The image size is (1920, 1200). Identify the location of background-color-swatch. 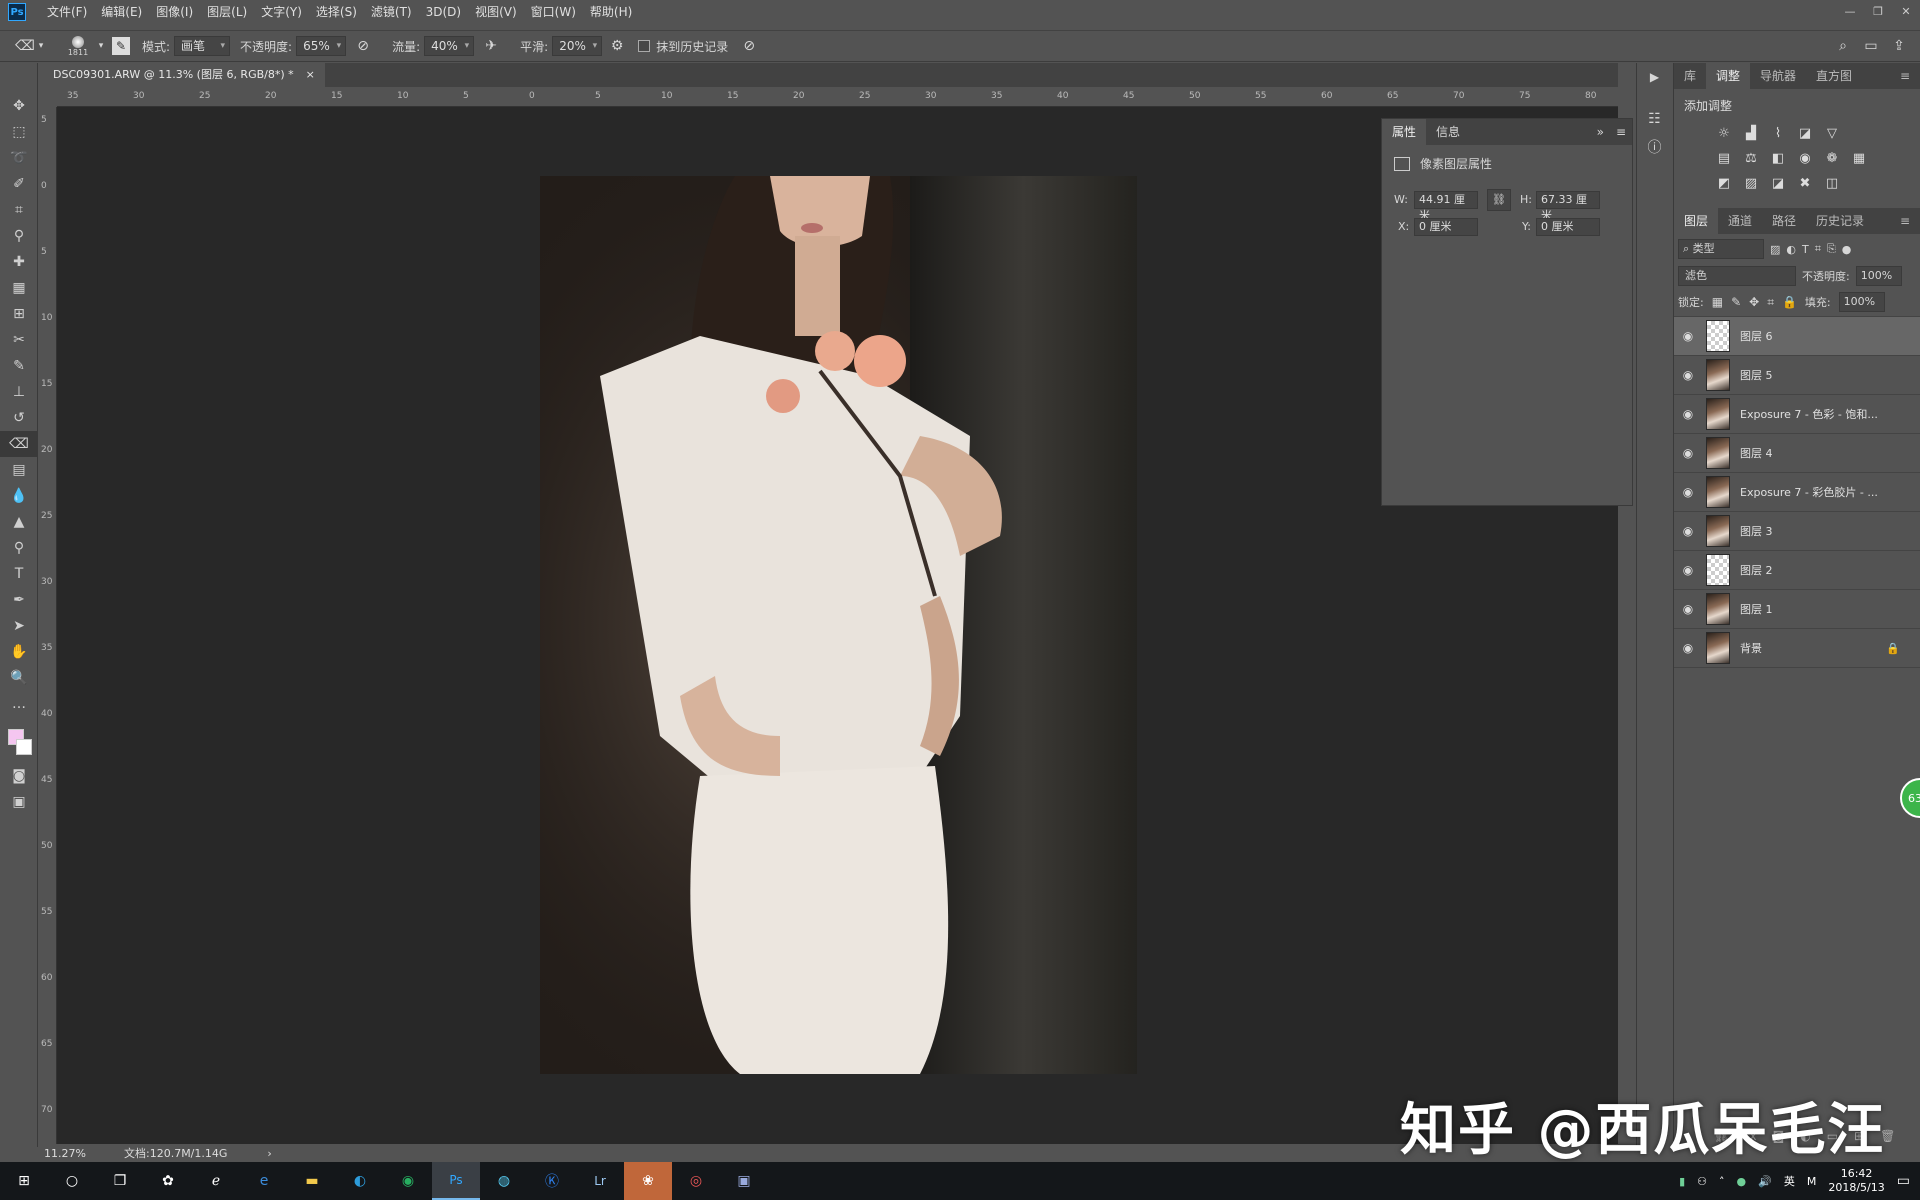
(24, 747).